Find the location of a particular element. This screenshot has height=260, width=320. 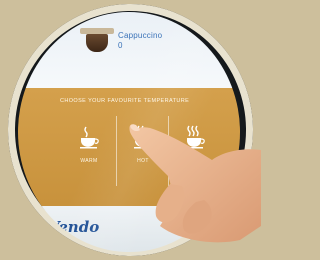

vendo-logo: Vendo is located at coordinates (74, 227).